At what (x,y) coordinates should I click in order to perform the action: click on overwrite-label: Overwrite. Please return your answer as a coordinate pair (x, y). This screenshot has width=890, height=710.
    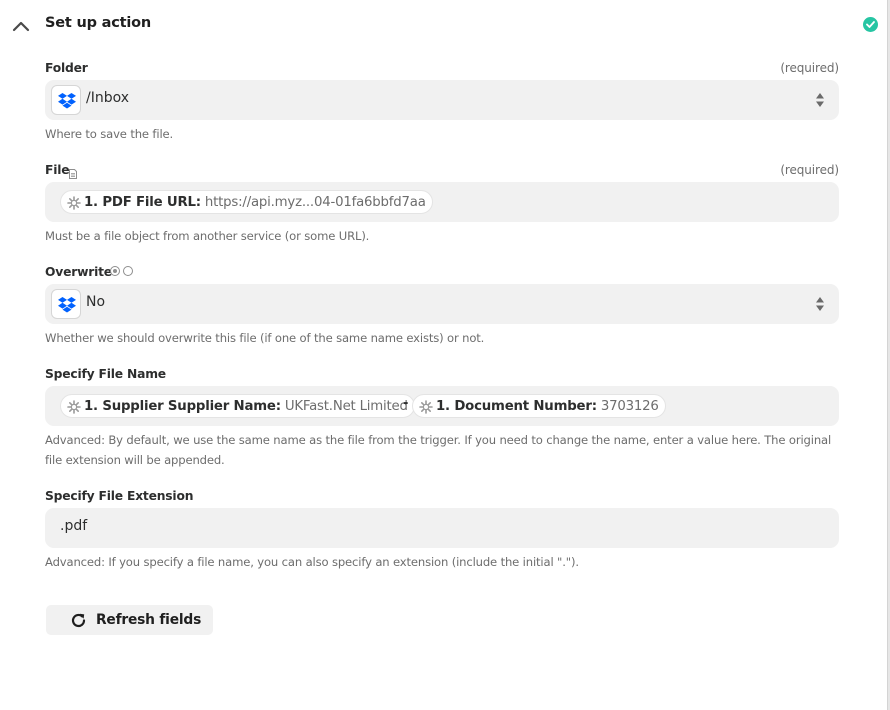
    Looking at the image, I should click on (78, 272).